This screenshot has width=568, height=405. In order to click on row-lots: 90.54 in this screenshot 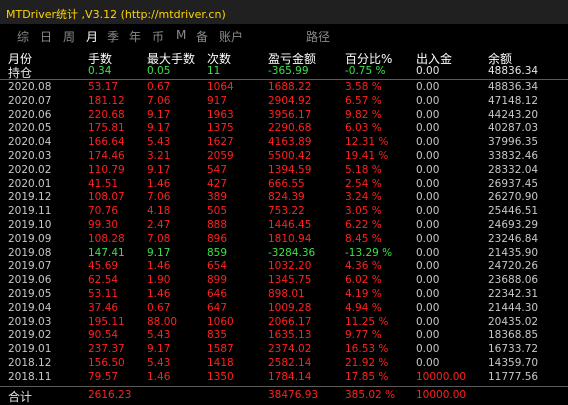, I will do `click(103, 335)`.